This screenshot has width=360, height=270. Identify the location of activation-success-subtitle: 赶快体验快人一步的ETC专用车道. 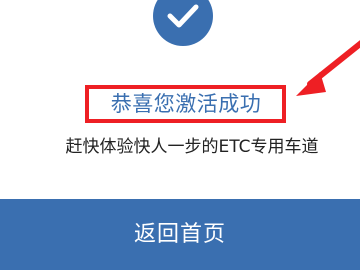
(192, 147).